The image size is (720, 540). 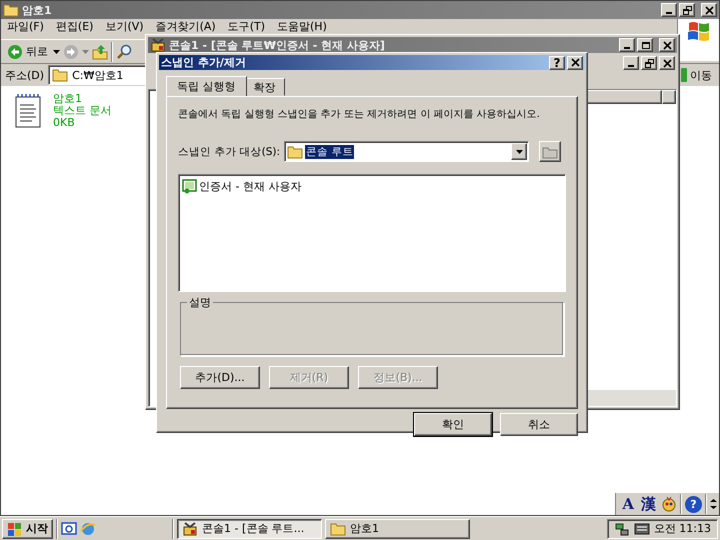 I want to click on notepad-icon, so click(x=28, y=111).